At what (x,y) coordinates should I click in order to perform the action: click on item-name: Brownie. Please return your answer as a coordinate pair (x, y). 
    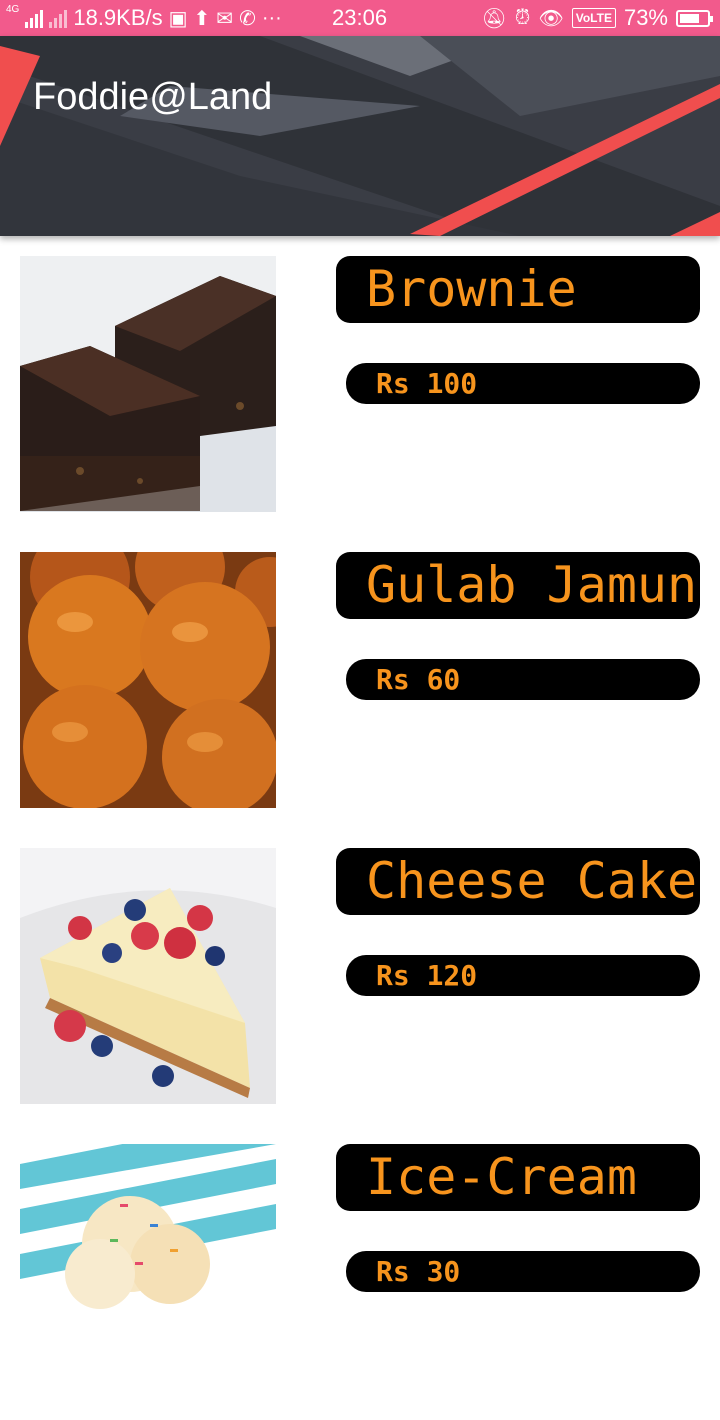
    Looking at the image, I should click on (518, 289).